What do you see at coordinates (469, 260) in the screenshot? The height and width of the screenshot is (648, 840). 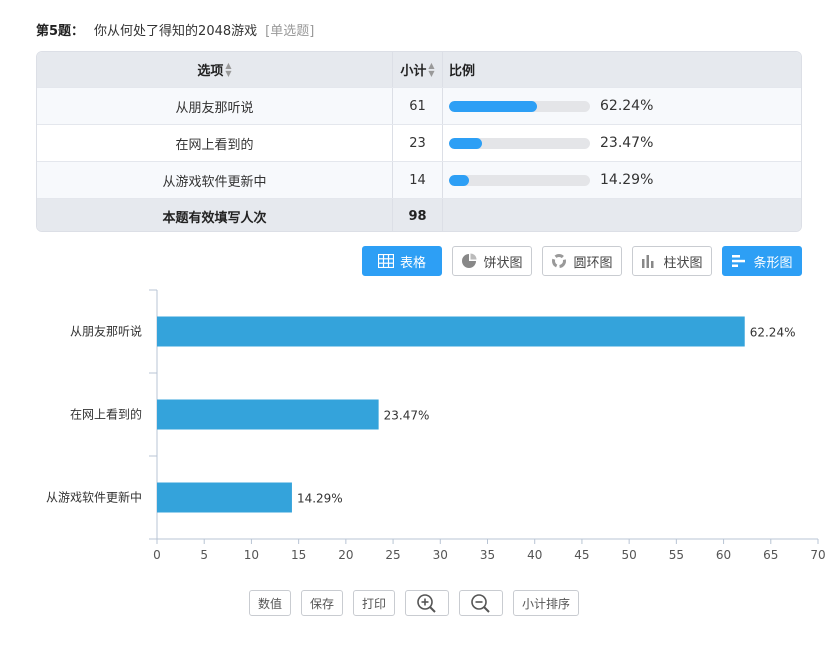 I see `pie-chart-icon` at bounding box center [469, 260].